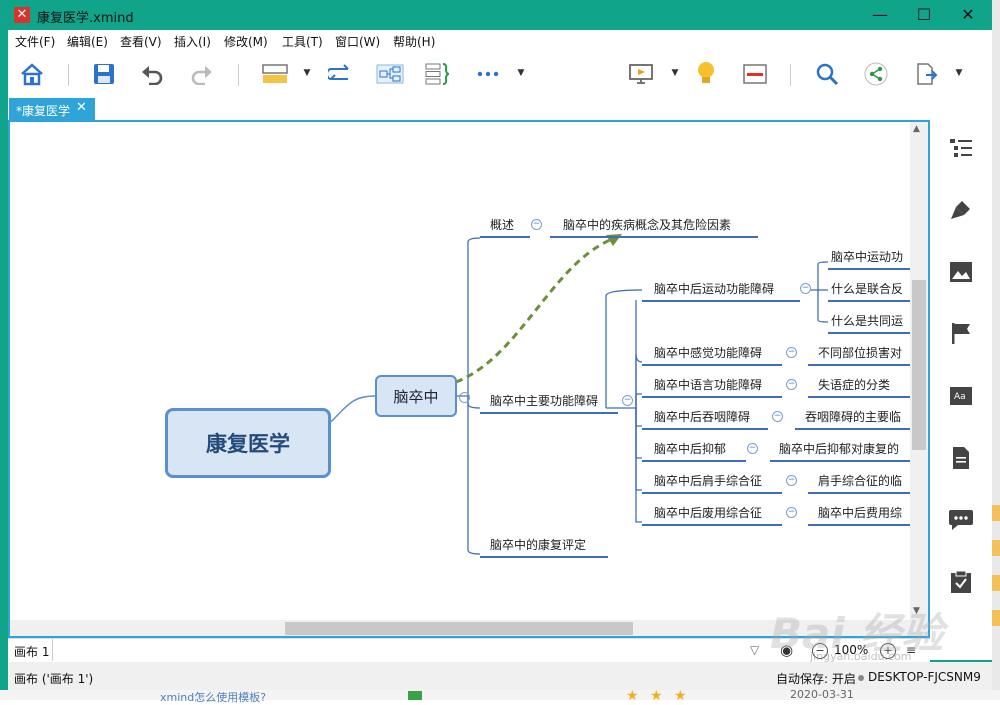 This screenshot has height=705, width=1000. Describe the element at coordinates (141, 41) in the screenshot. I see `menu-view: 查看(V)` at that location.